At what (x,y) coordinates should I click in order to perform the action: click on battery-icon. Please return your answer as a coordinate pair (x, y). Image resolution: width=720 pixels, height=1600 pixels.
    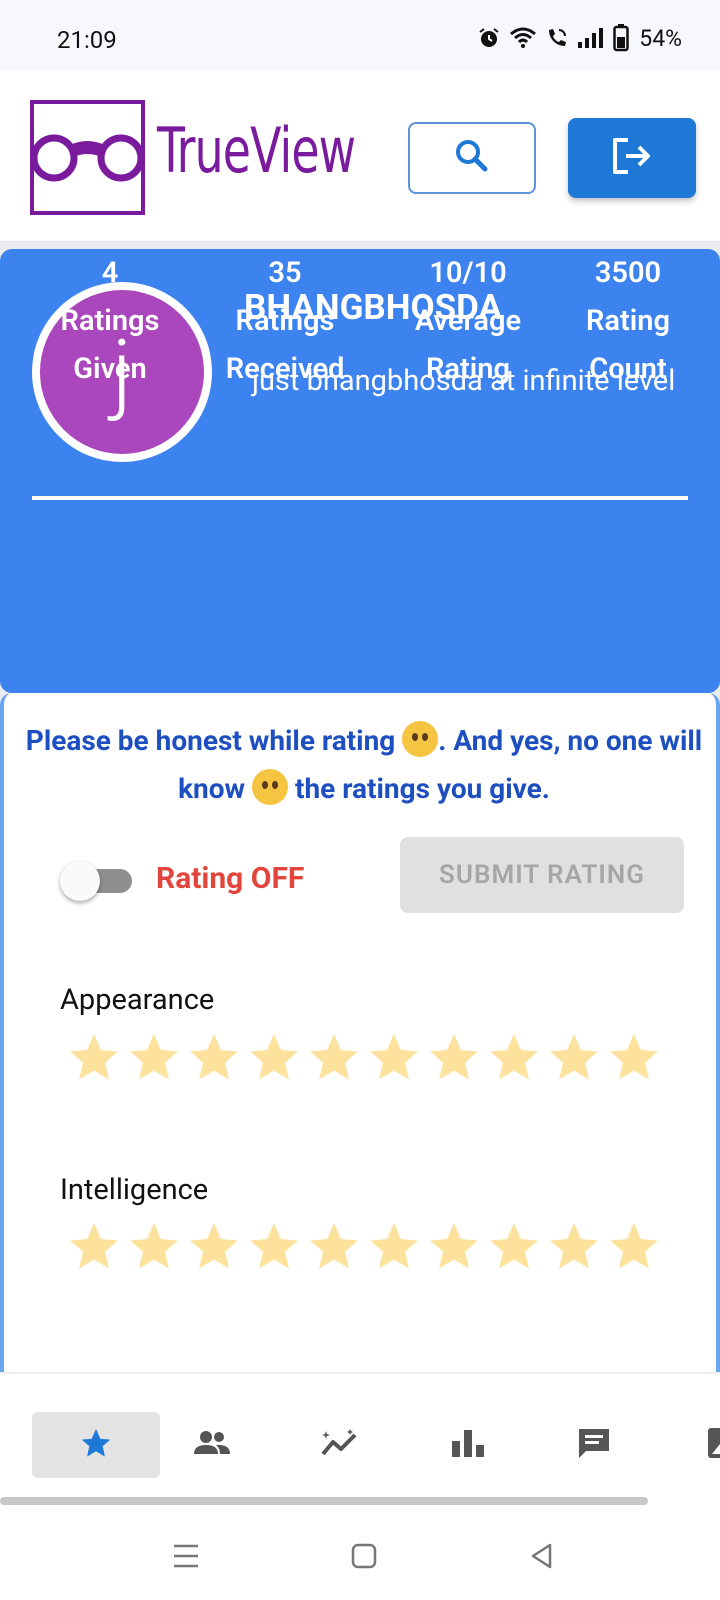
    Looking at the image, I should click on (621, 38).